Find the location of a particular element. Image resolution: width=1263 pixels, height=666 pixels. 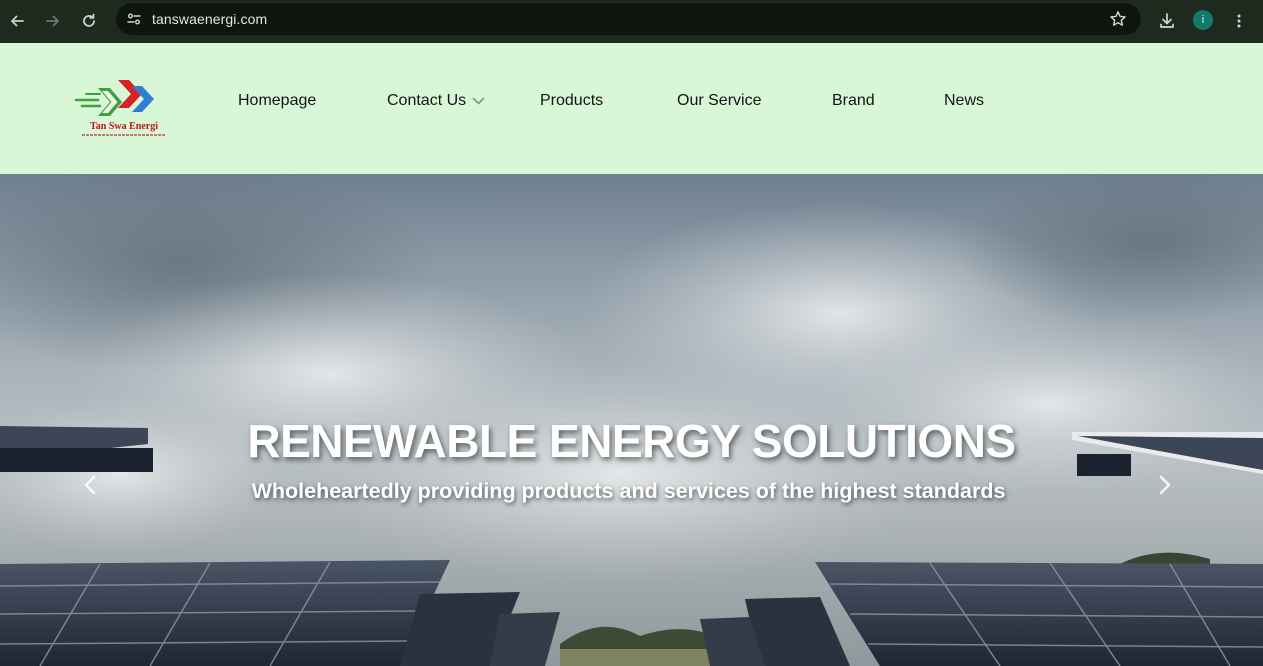

nav-item-label: Homepage is located at coordinates (277, 100).